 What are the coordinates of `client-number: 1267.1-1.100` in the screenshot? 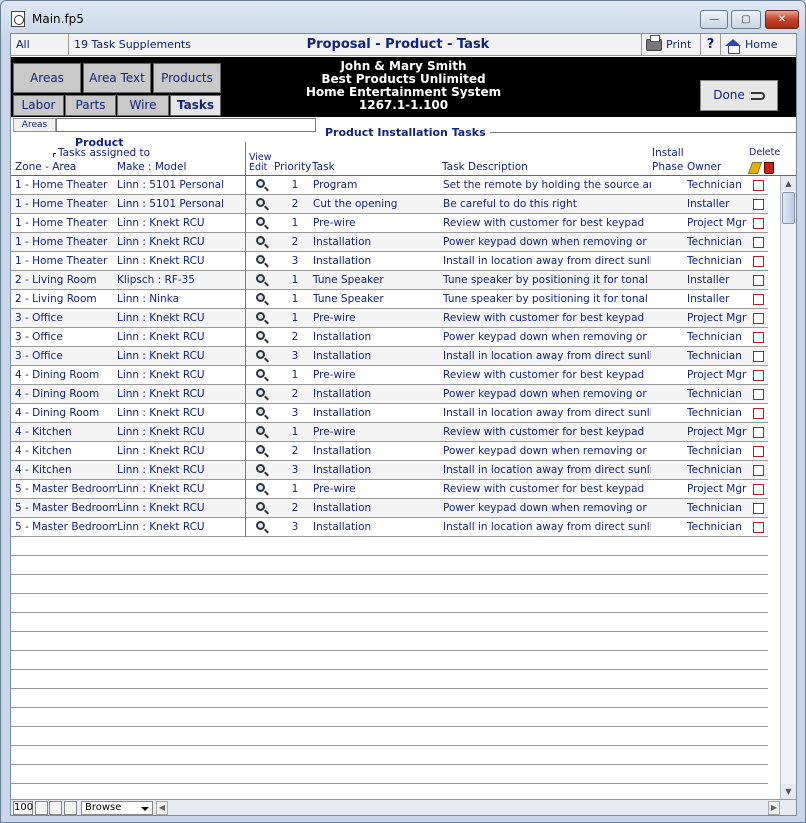 It's located at (403, 105).